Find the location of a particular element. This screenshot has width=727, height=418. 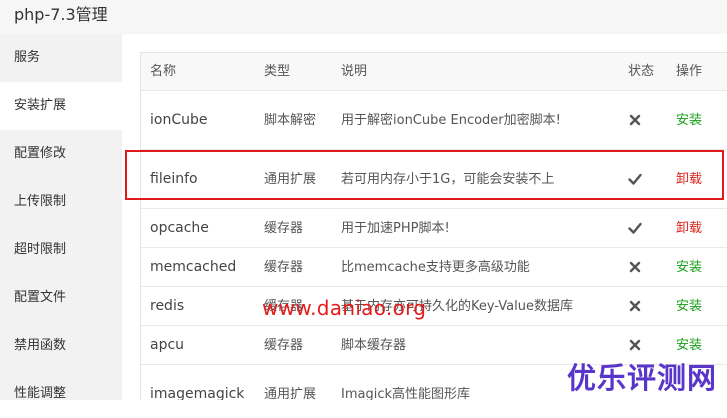

table-row: ionCube 脚本解密 用于解密ionCube Encoder加密脚本! 安装 is located at coordinates (434, 120).